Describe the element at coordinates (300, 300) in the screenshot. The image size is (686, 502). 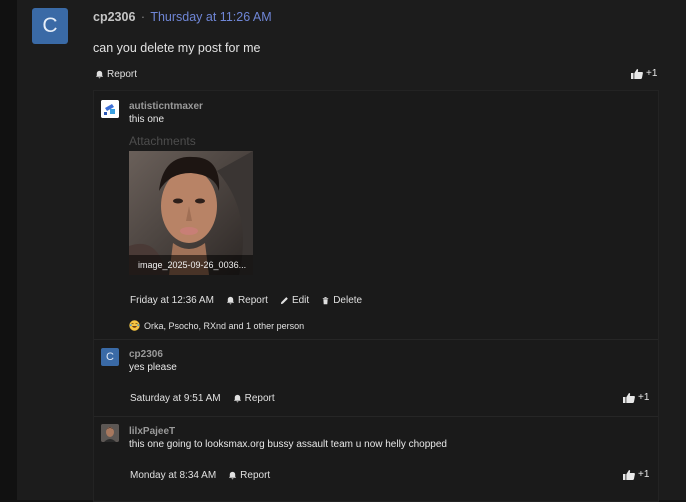
I see `edit-label: Edit` at that location.